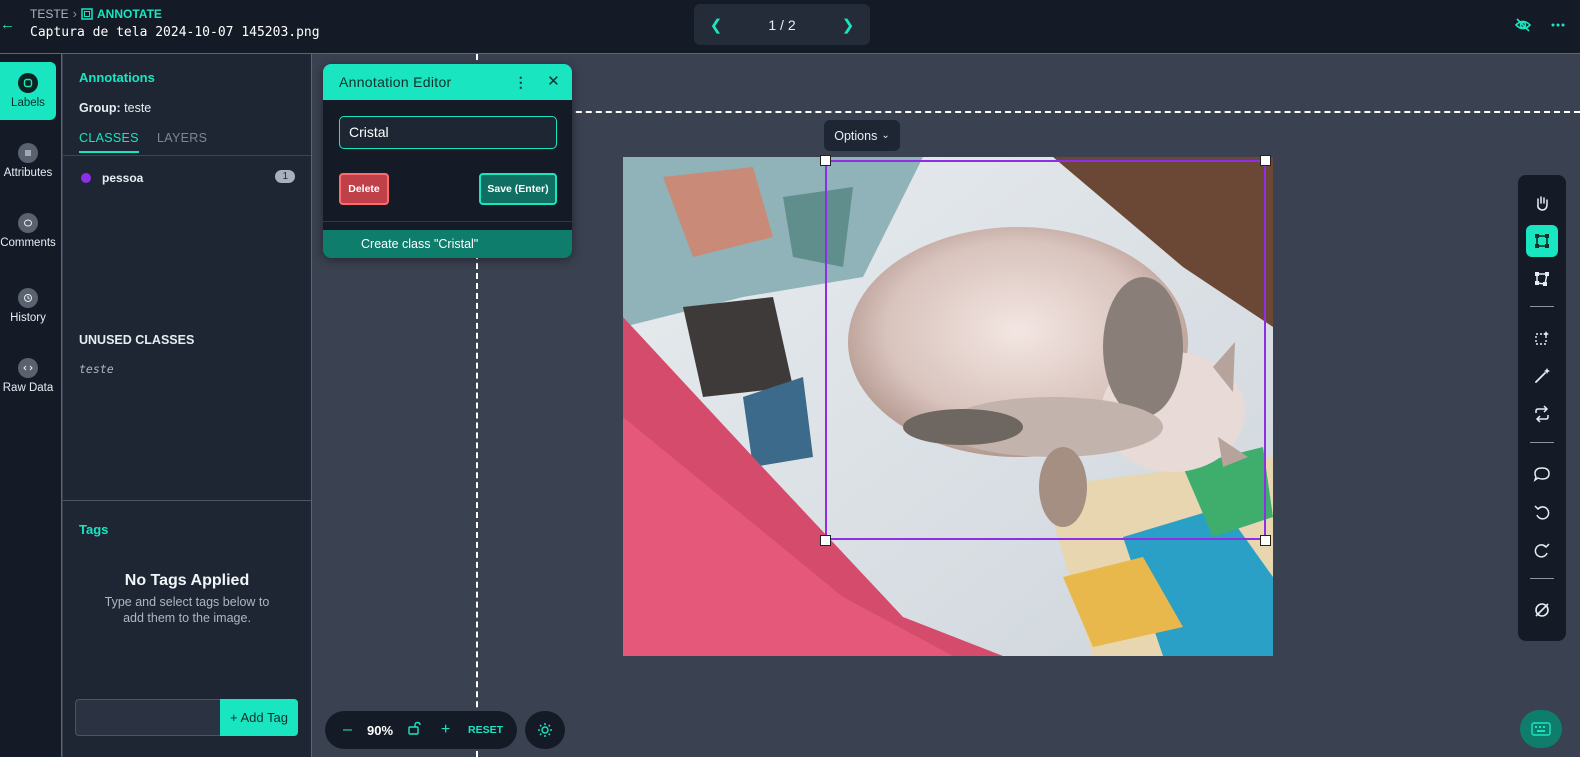 The width and height of the screenshot is (1580, 757). I want to click on breadcrumb-mode-label: ANNOTATE, so click(129, 13).